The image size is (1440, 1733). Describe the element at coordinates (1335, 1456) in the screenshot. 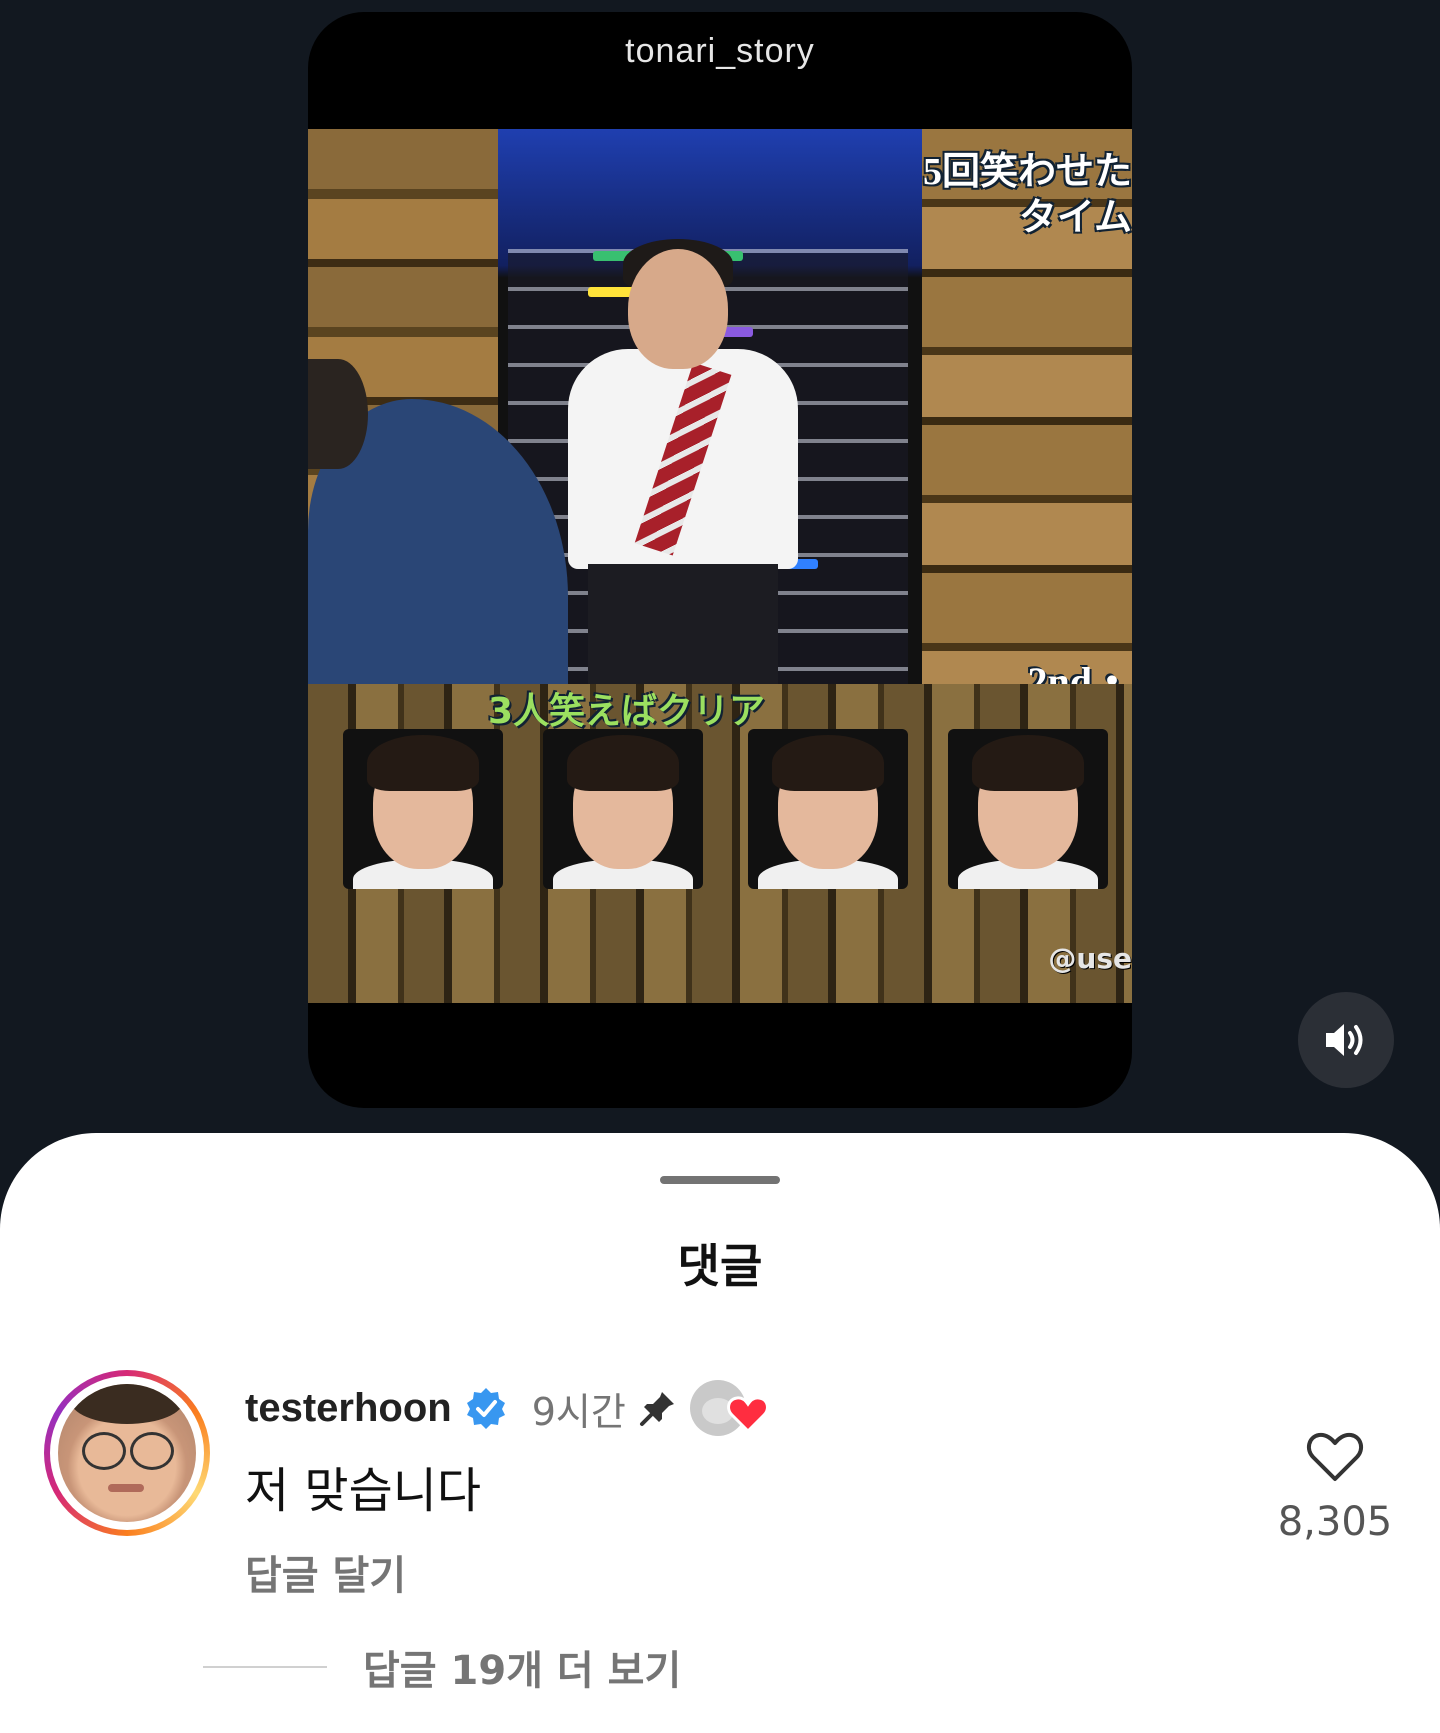

I see `heart-outline-icon` at that location.